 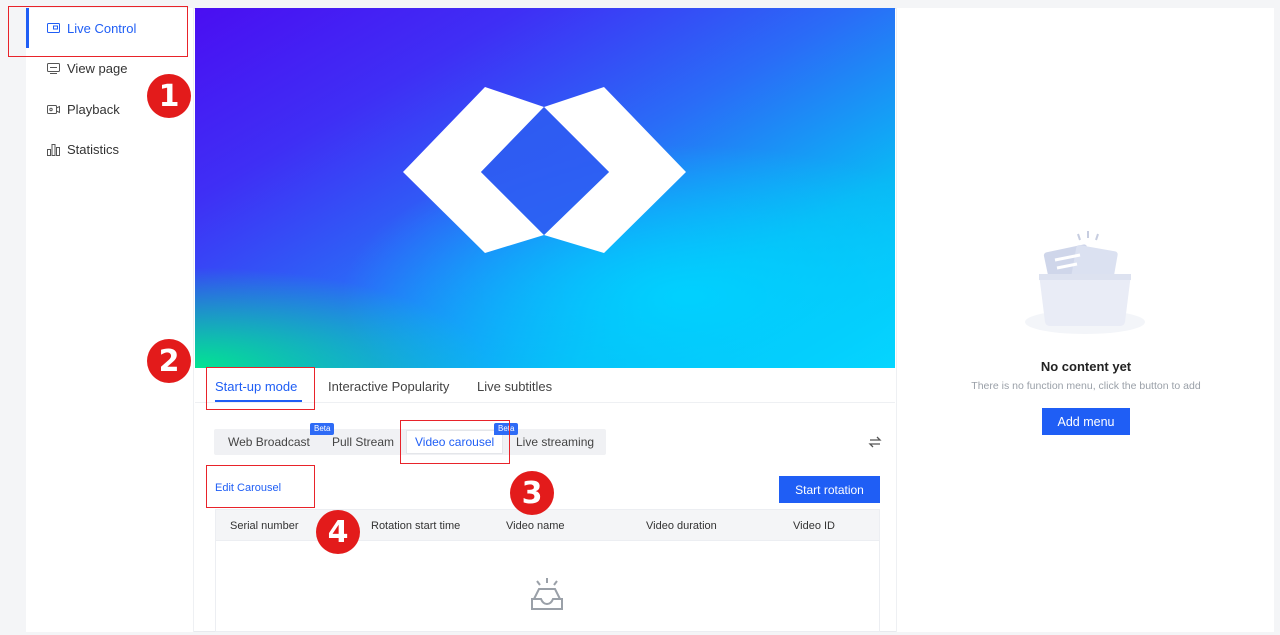 What do you see at coordinates (264, 525) in the screenshot?
I see `column-header: Serial number` at bounding box center [264, 525].